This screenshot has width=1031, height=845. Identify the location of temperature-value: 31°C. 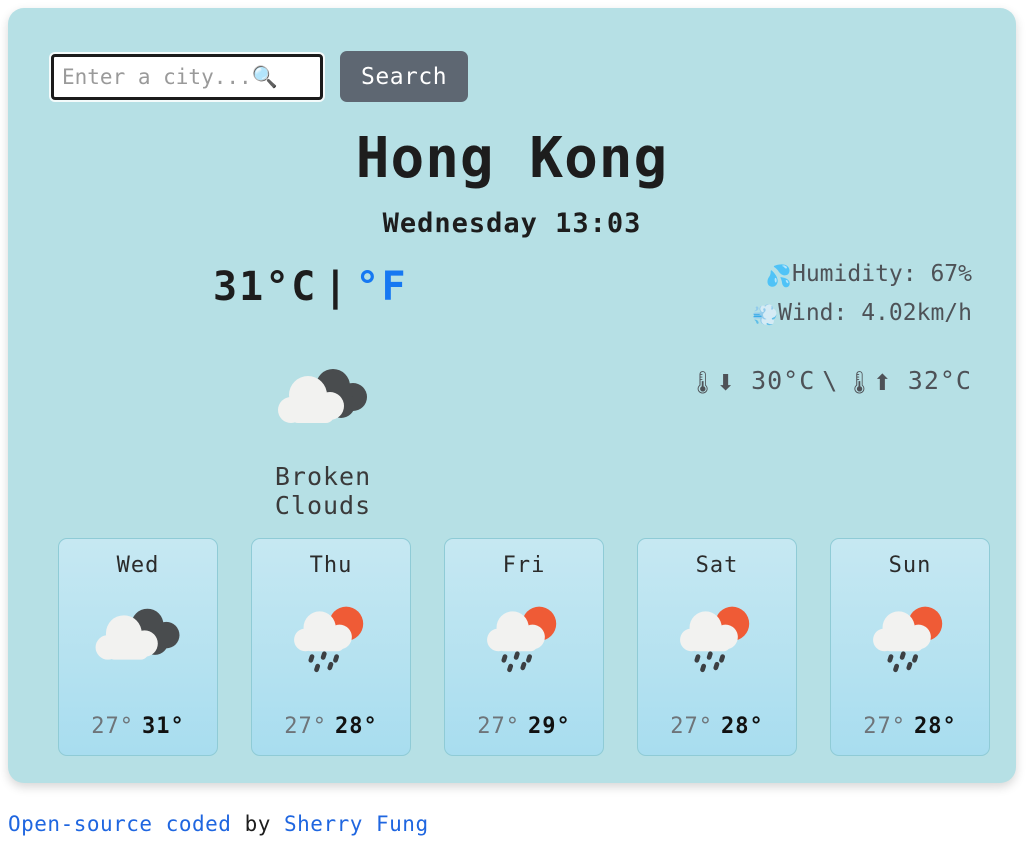
(265, 287).